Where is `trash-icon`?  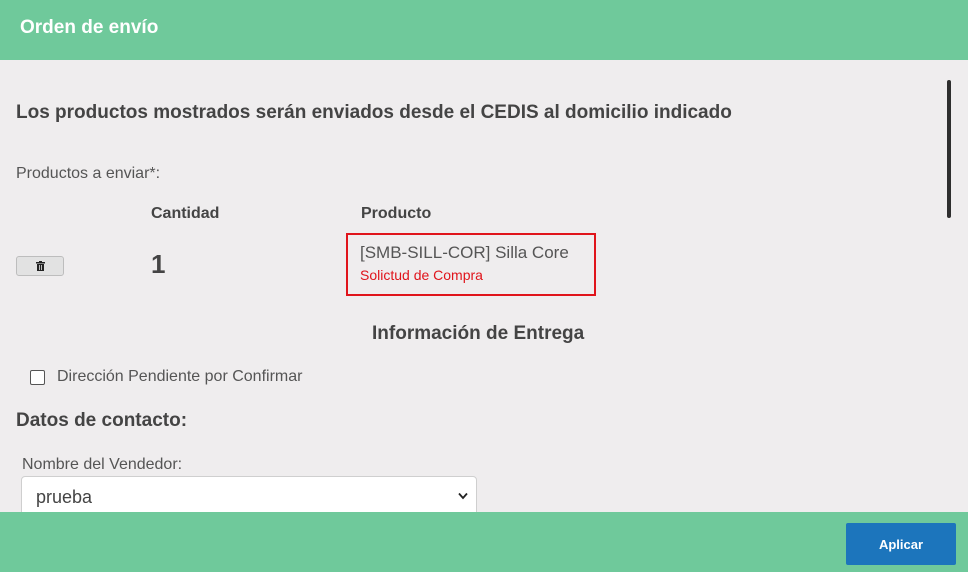 trash-icon is located at coordinates (40, 266).